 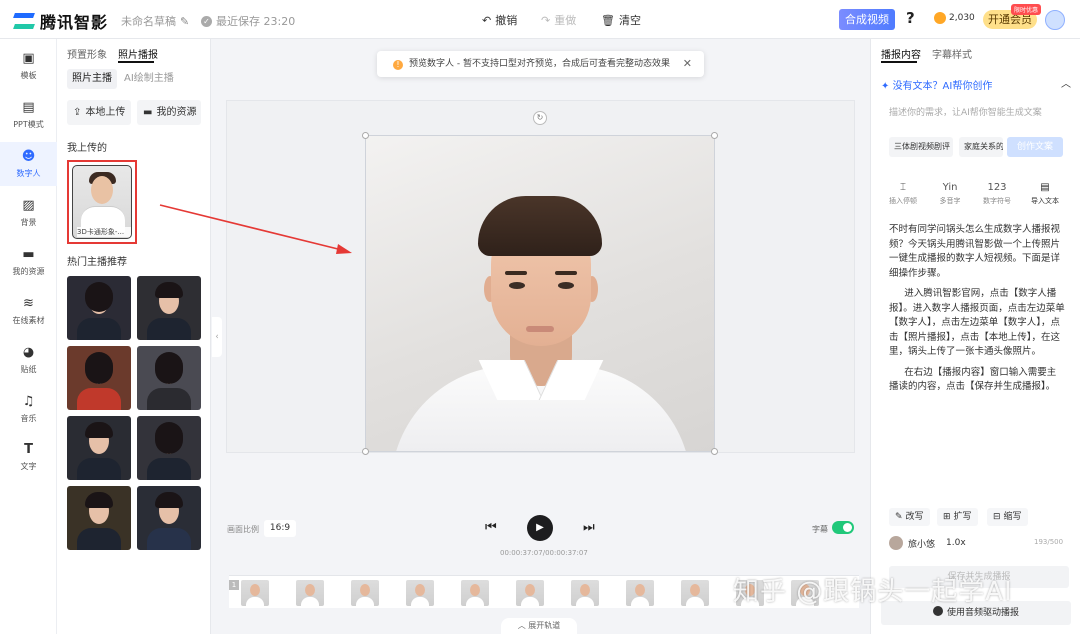 I want to click on tab-broadcast-content: 播报内容, so click(x=901, y=53).